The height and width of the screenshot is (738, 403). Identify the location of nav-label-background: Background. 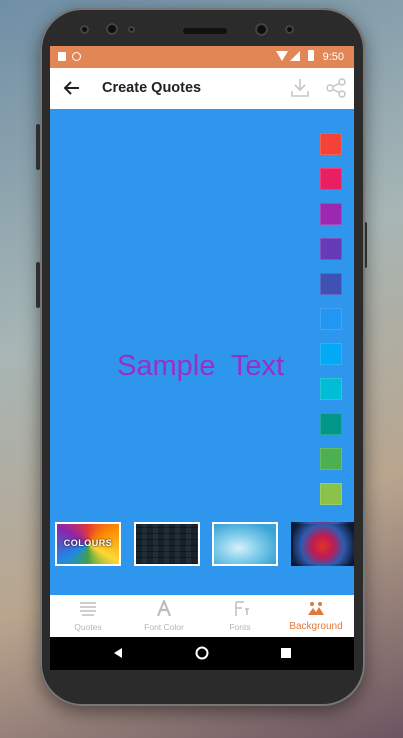
(316, 626).